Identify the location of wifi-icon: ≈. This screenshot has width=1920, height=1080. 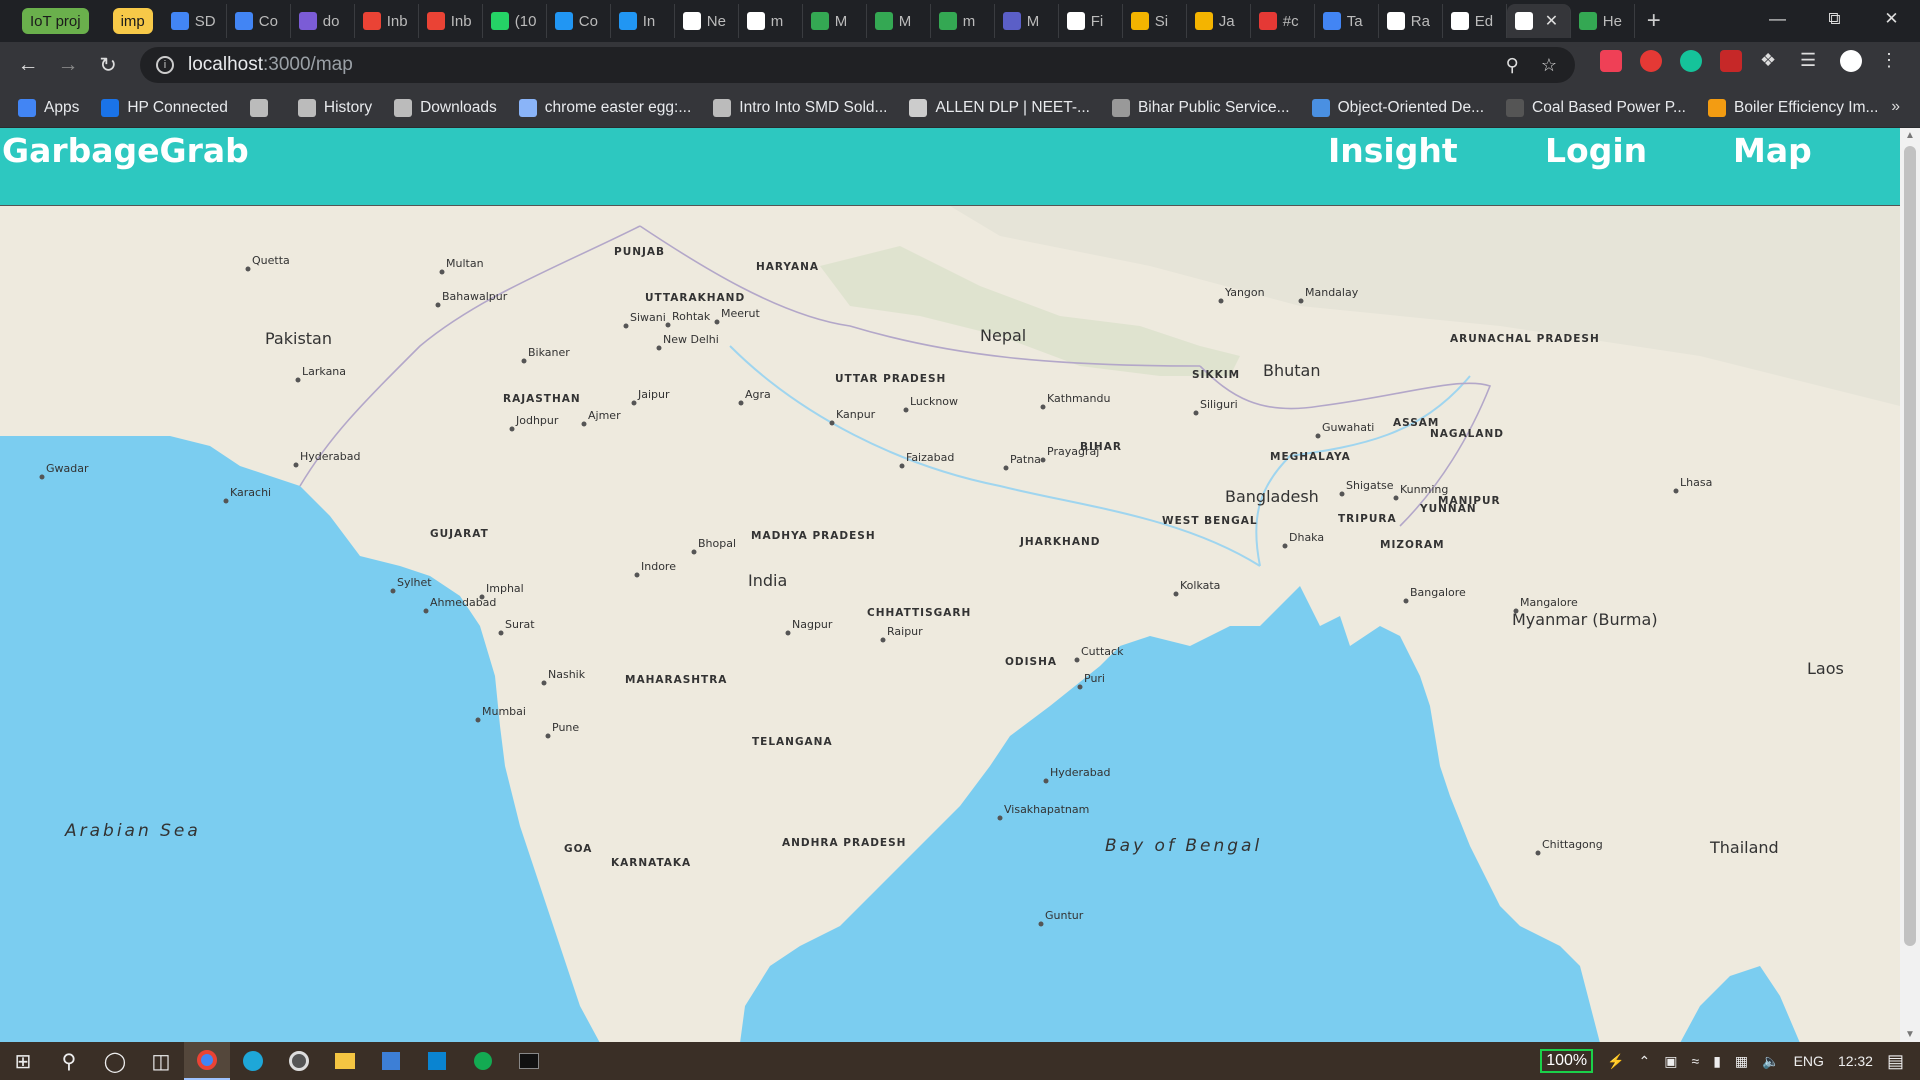
(1696, 1061).